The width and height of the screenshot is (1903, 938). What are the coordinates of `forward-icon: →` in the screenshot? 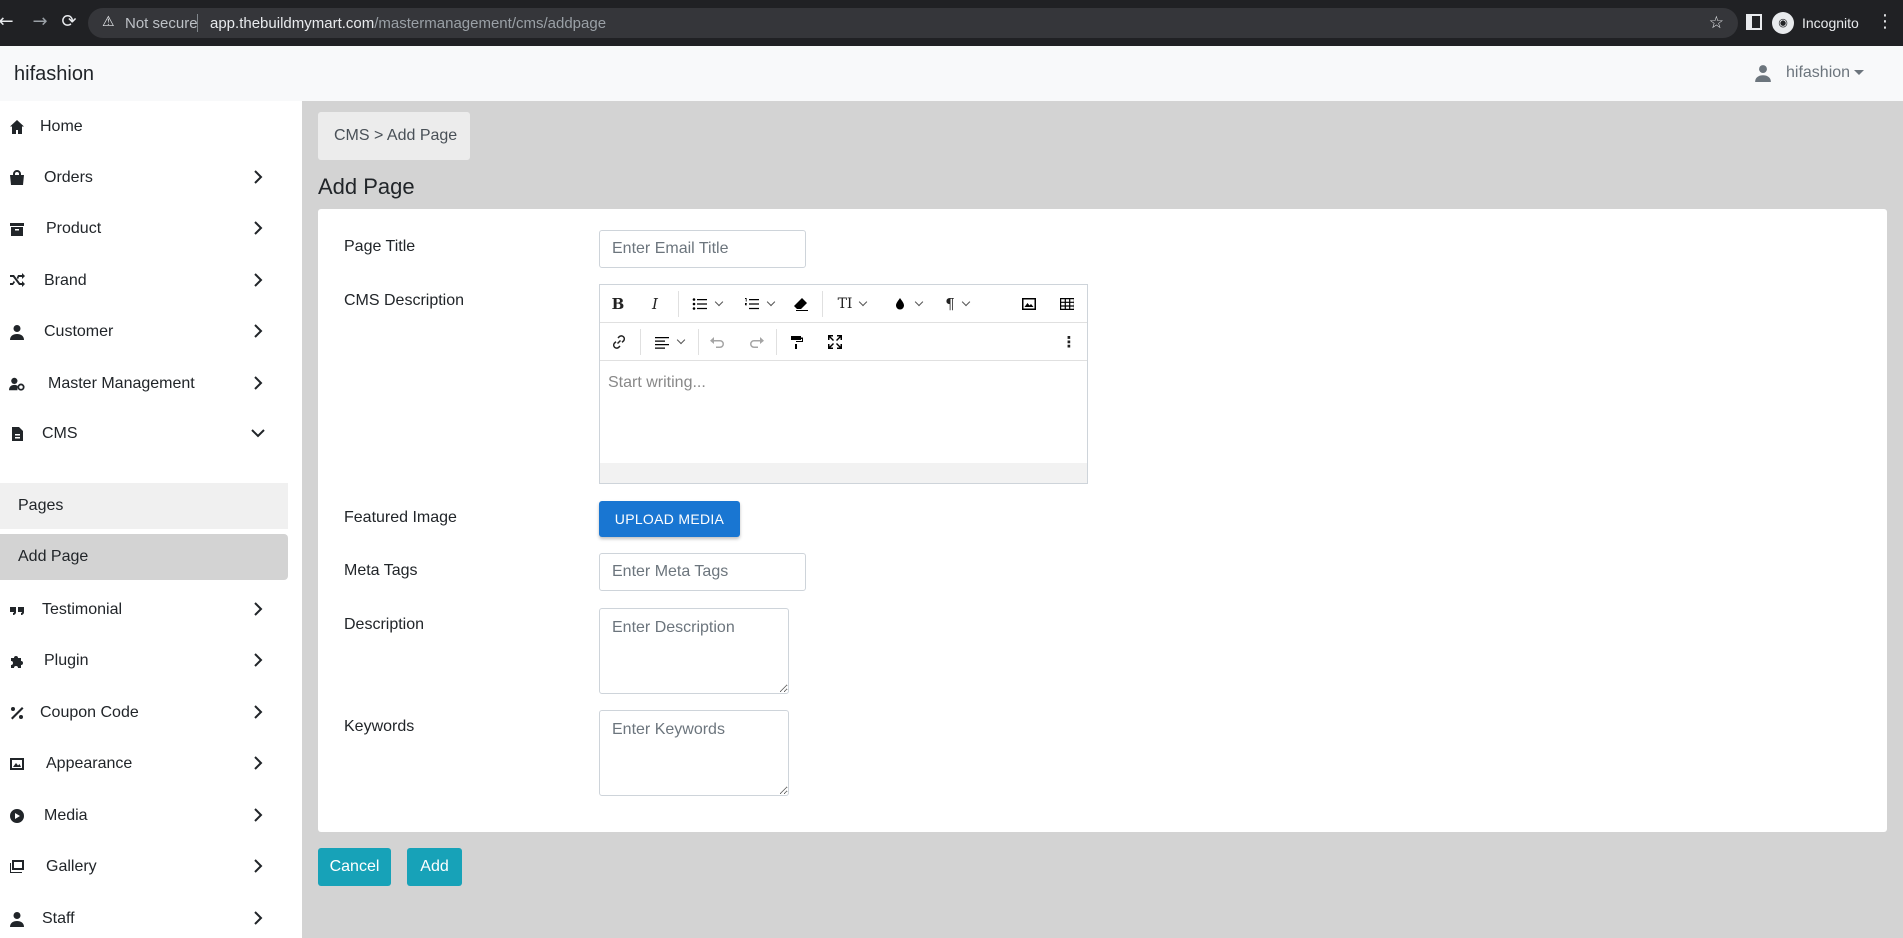 It's located at (40, 22).